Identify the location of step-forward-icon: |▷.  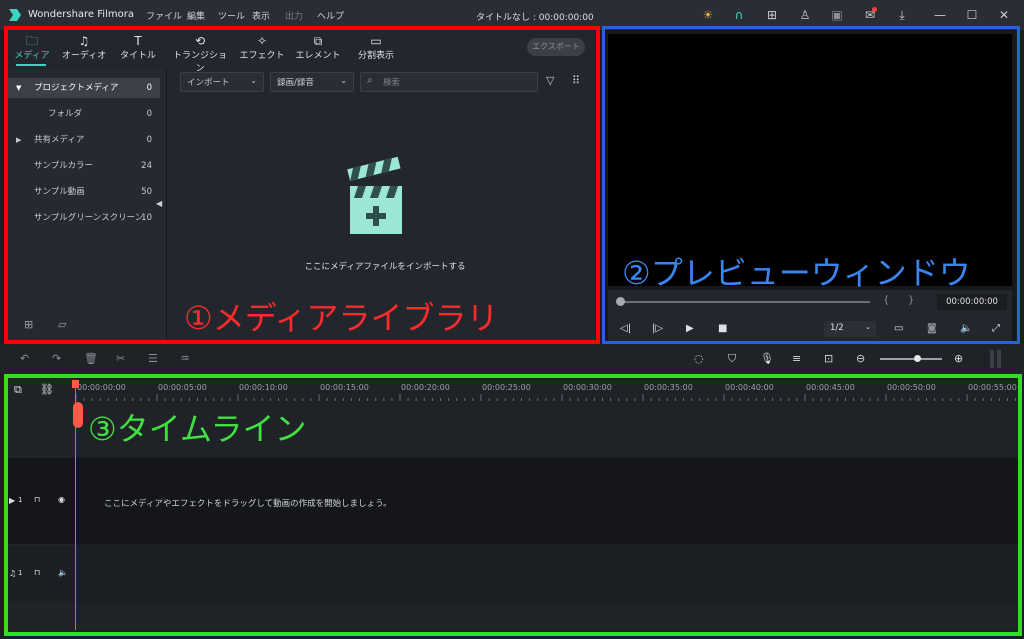
(657, 328).